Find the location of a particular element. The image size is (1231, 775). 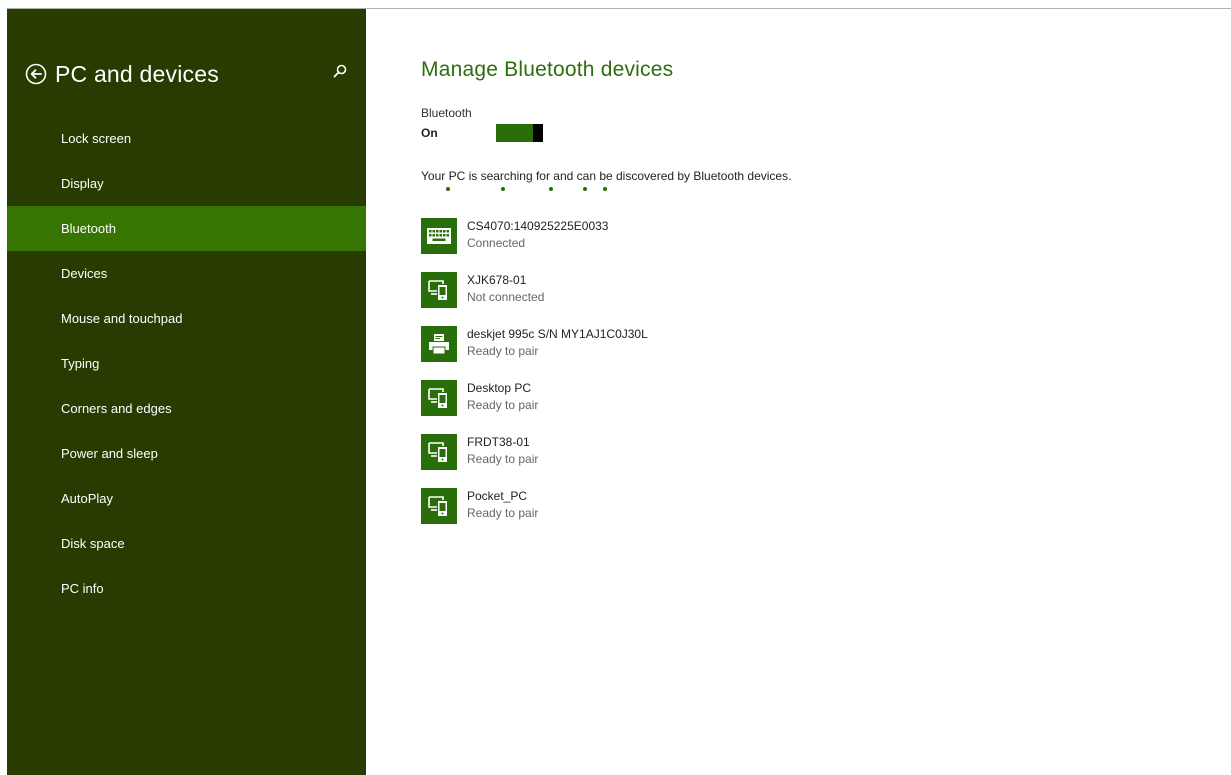

device-name: FRDT38-01 is located at coordinates (498, 442).